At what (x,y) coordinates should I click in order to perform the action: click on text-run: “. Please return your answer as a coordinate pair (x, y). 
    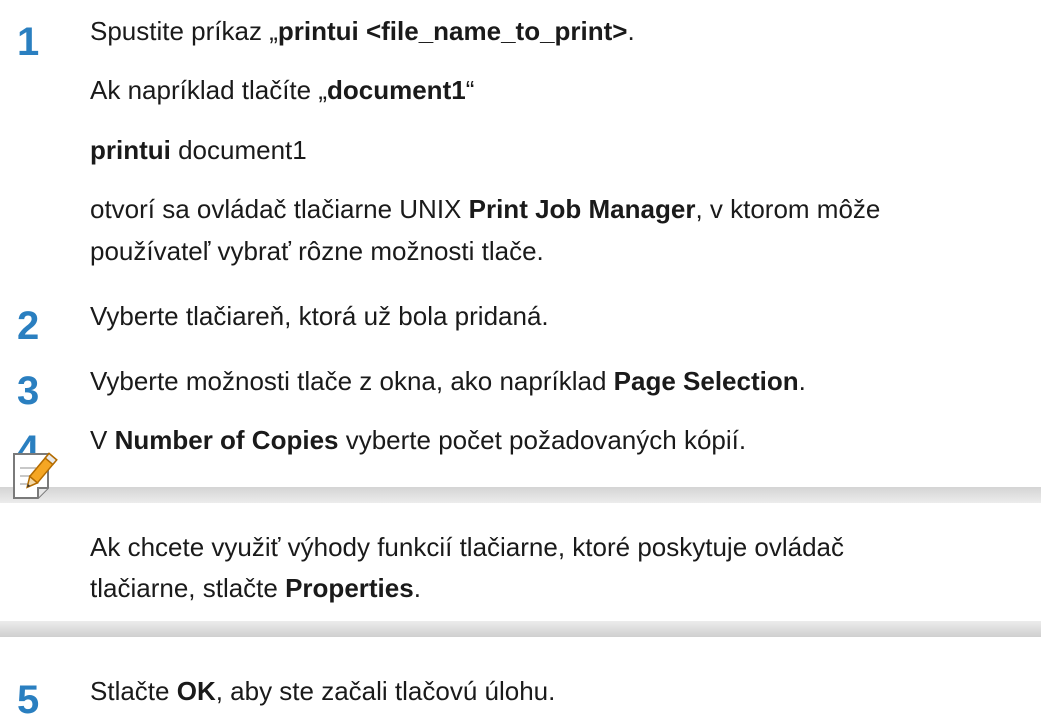
    Looking at the image, I should click on (470, 90).